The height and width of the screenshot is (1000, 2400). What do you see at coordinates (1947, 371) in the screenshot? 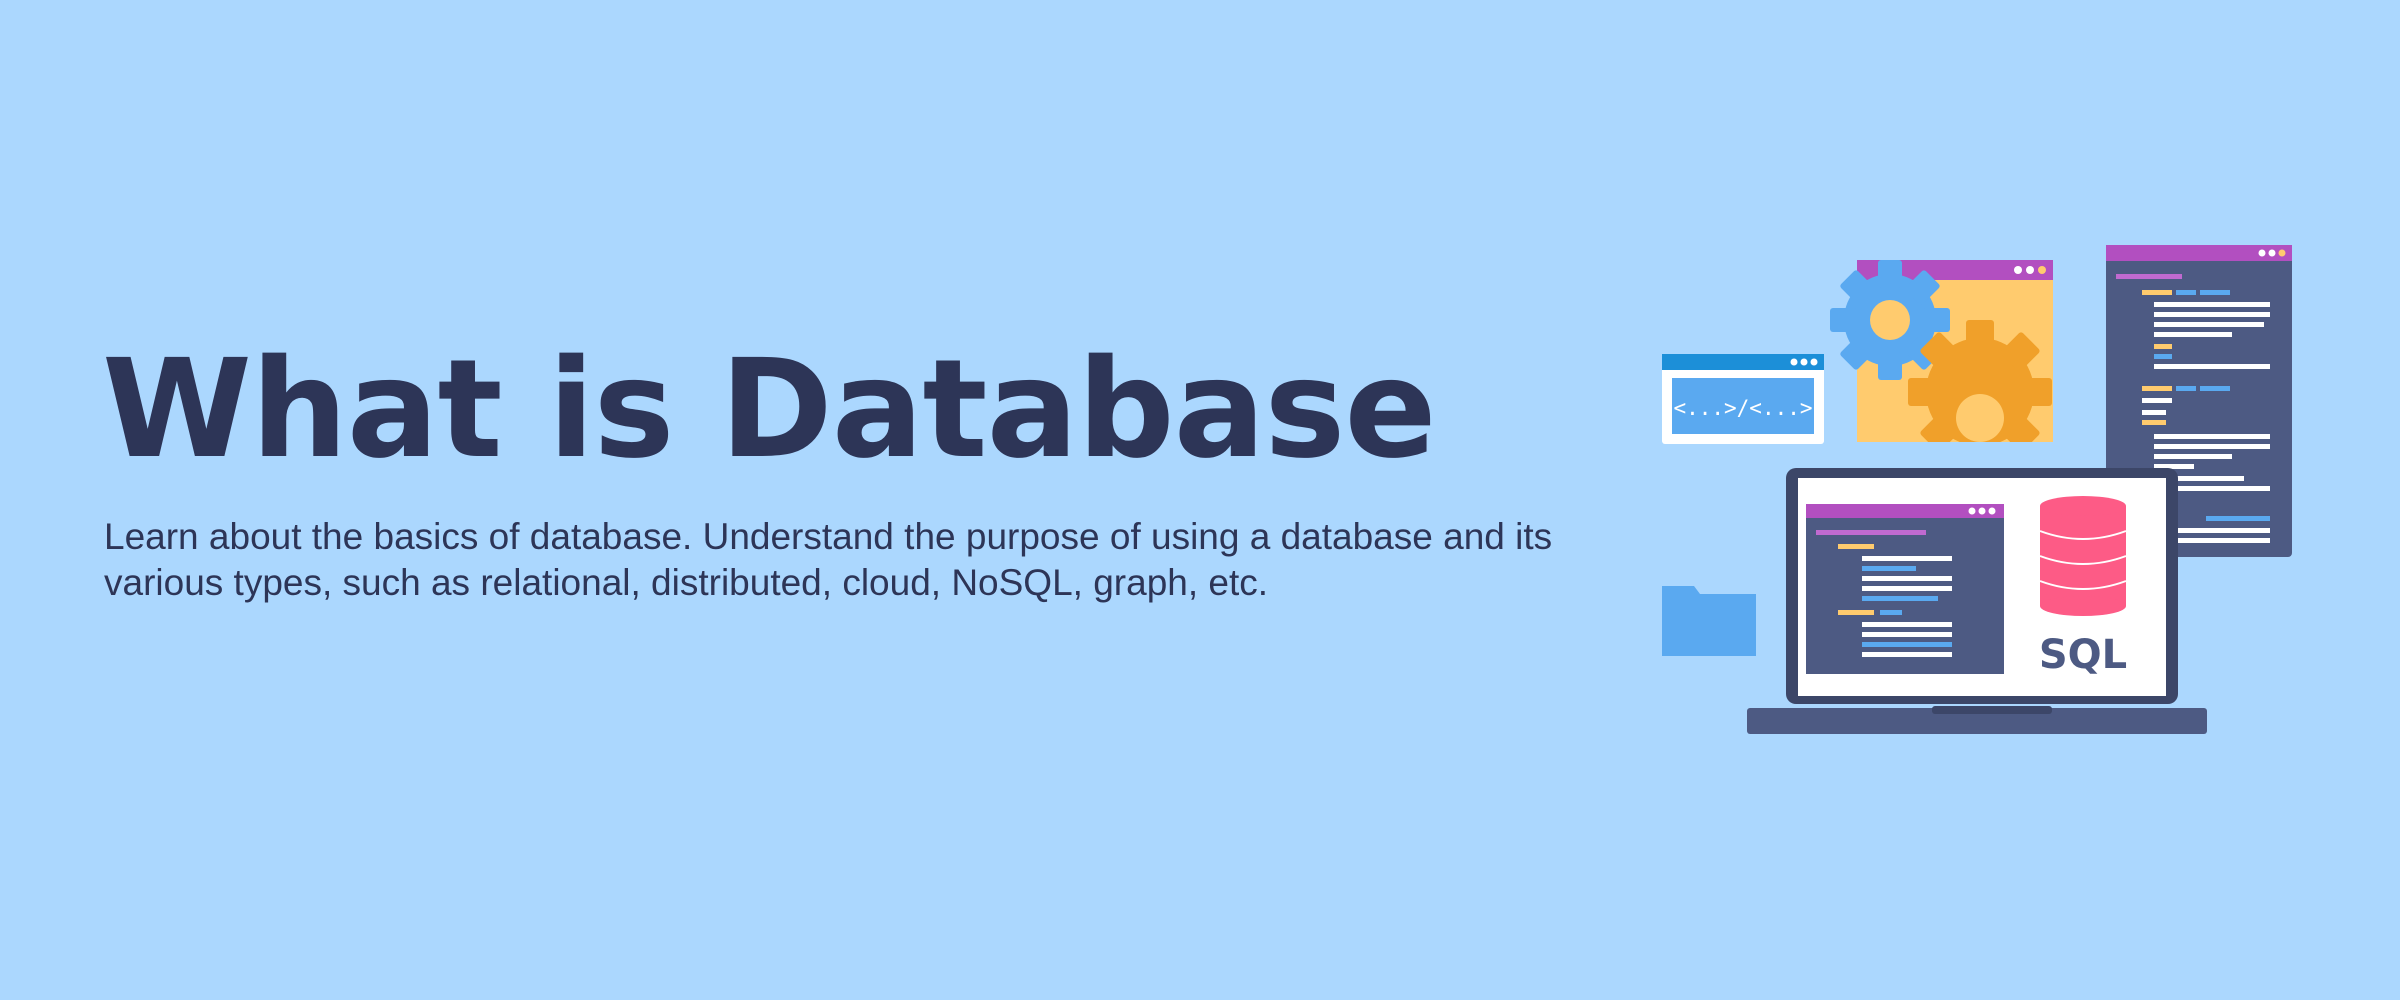
I see `gear-window-icon` at bounding box center [1947, 371].